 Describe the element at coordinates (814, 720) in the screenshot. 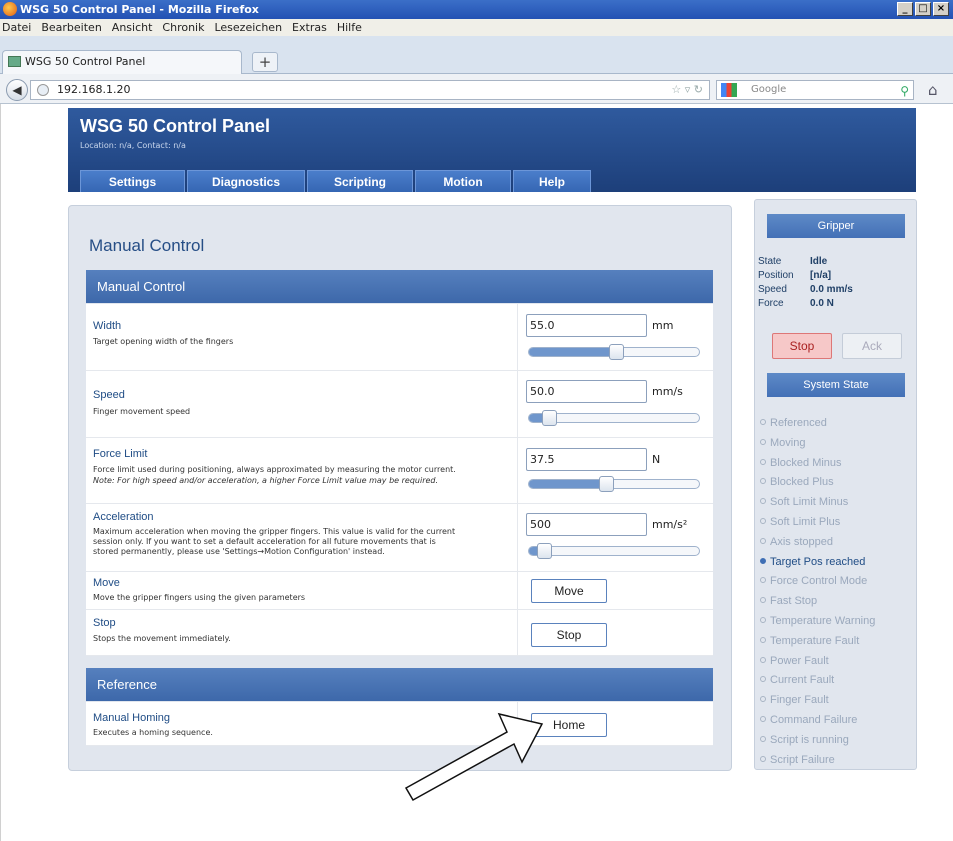

I see `state-item-label: Command Failure` at that location.